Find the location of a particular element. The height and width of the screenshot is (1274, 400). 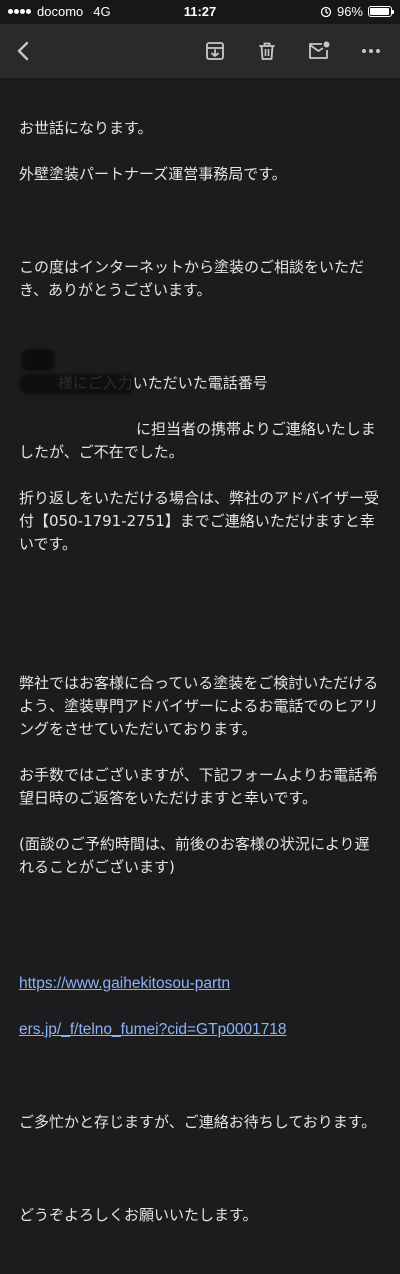

closing-text: どうぞよろしくお願いいたします。 is located at coordinates (138, 1215).